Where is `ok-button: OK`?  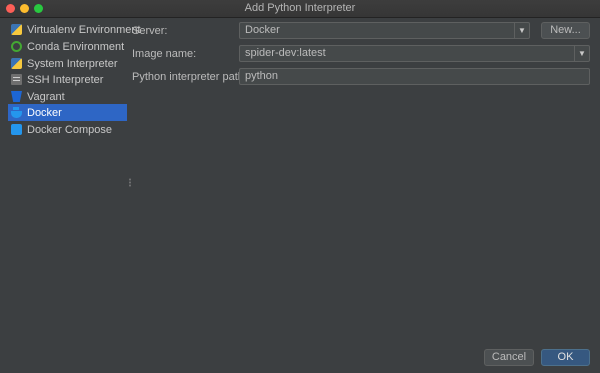 ok-button: OK is located at coordinates (565, 357).